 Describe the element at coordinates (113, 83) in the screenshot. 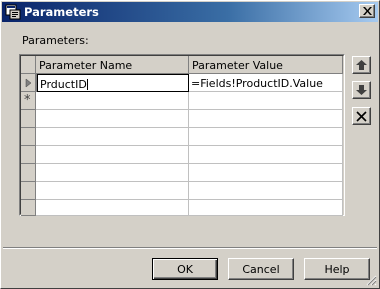

I see `parameter-name-input: PrductID` at that location.